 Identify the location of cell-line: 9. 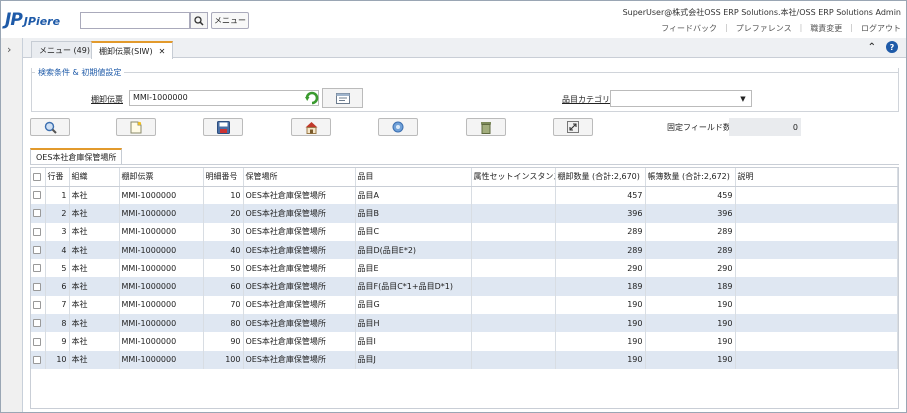
(57, 341).